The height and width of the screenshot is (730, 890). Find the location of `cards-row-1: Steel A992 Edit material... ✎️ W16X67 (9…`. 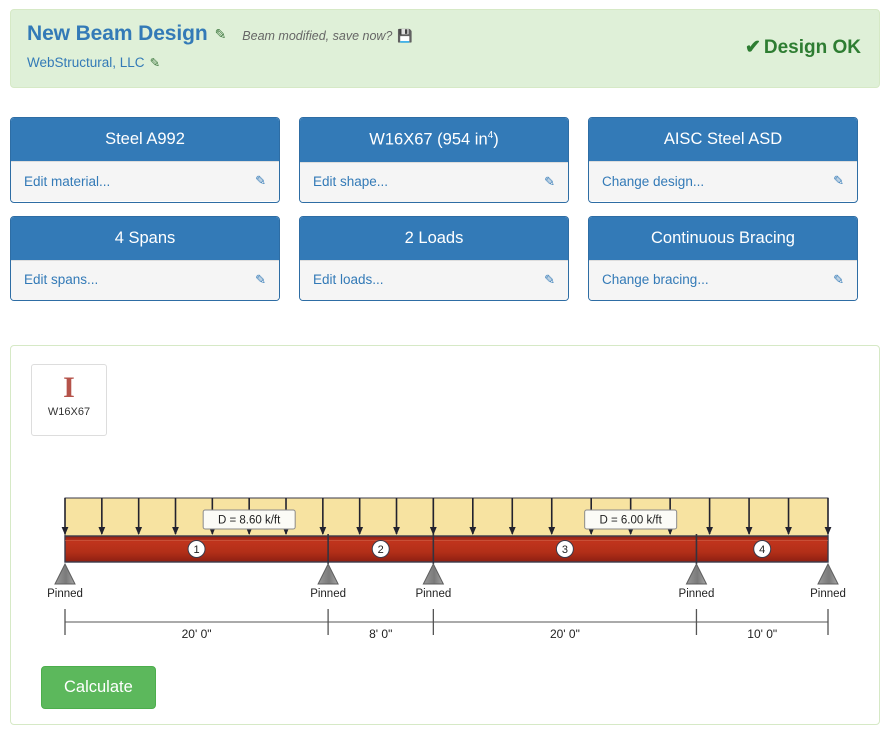

cards-row-1: Steel A992 Edit material... ✎️ W16X67 (9… is located at coordinates (445, 160).